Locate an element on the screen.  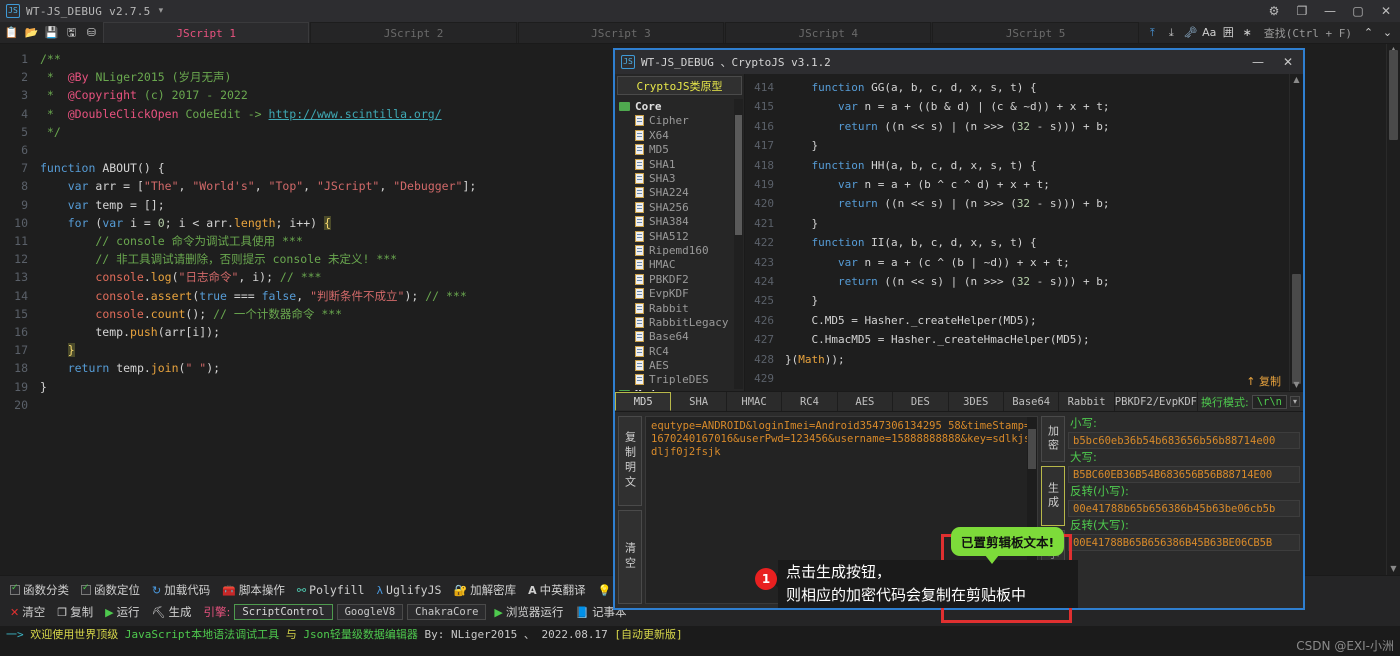
hash-lowercase: b5bc60eb36b54b683656b56b88714e00 is located at coordinates (1184, 440).